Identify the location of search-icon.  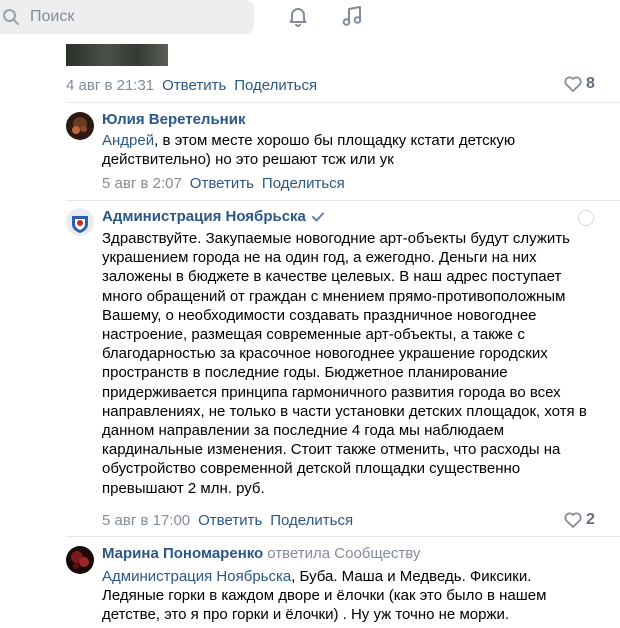
(11, 17).